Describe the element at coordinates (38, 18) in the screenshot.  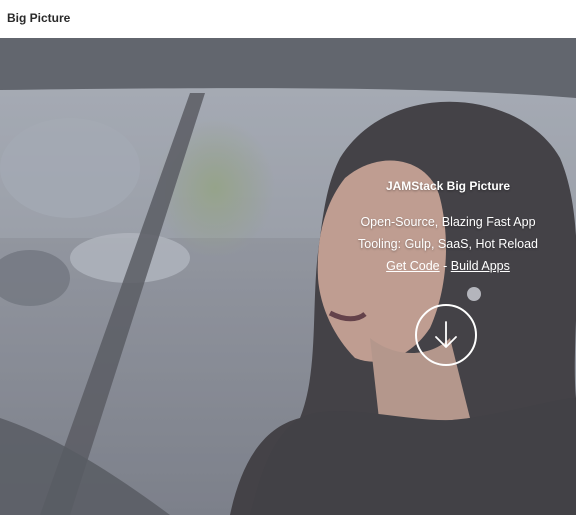
I see `site-brand-link: Big Picture` at that location.